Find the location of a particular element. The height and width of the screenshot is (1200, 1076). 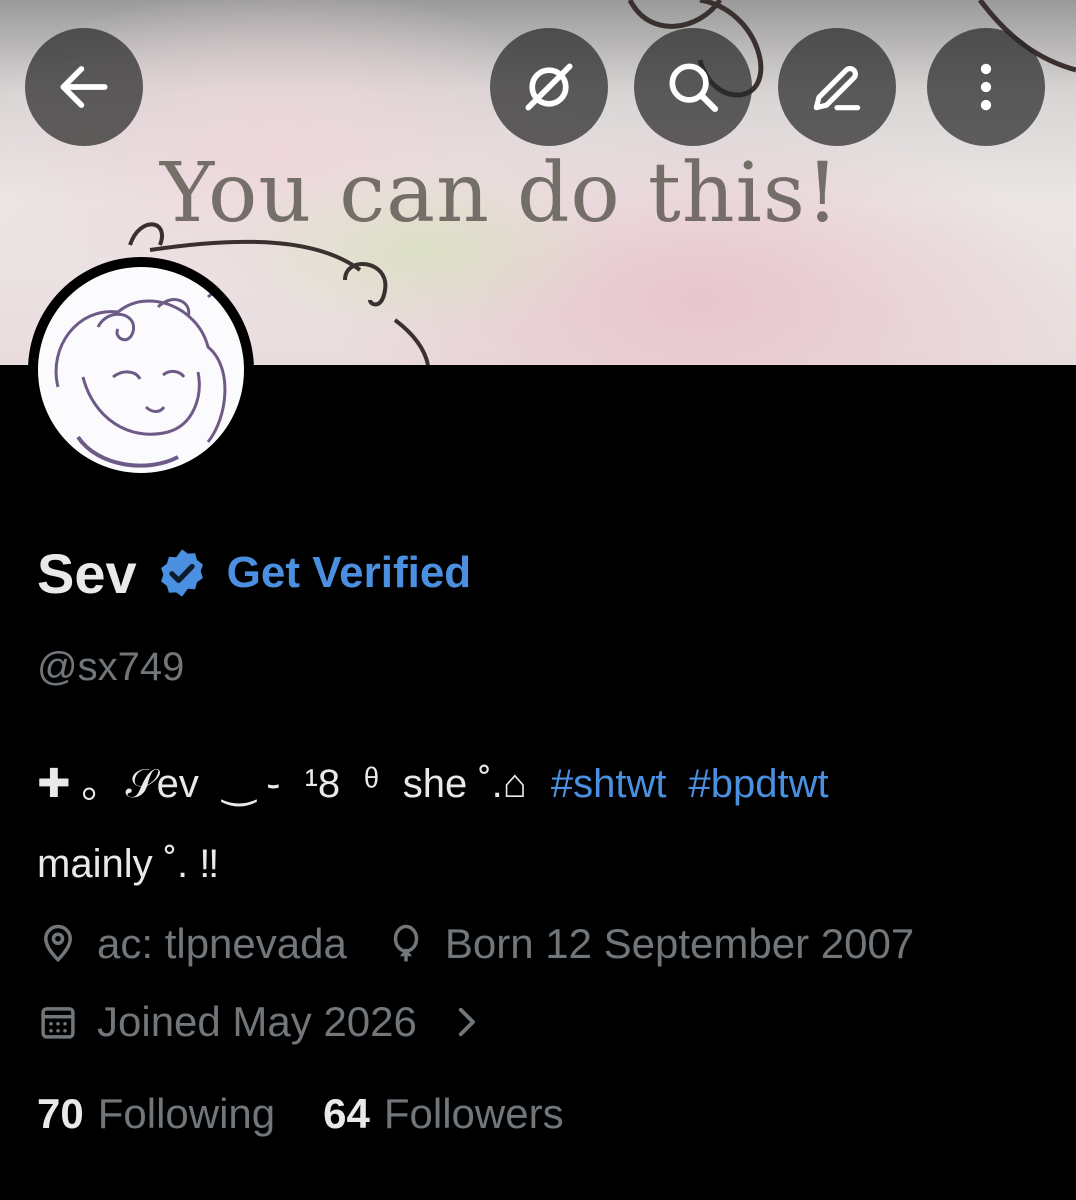

hashtag-link: #bpdtwt is located at coordinates (759, 784).